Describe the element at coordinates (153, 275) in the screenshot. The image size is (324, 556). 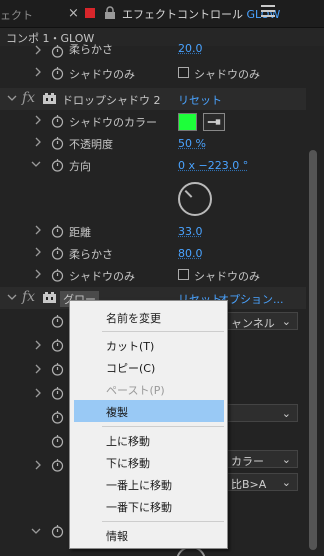
I see `property-row-shadow-only-2: シャドウのみ シャドウのみ` at that location.